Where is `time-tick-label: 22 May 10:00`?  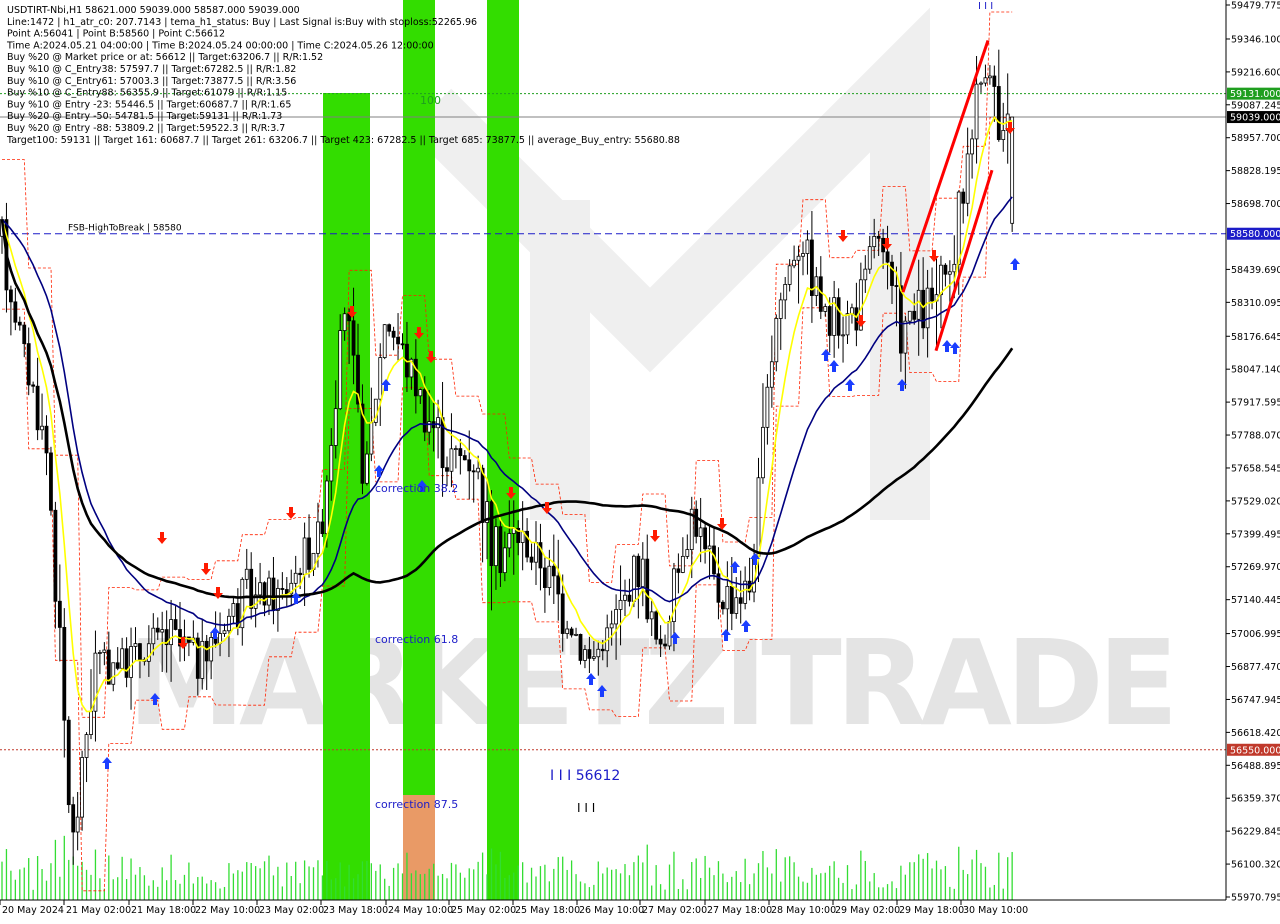
time-tick-label: 22 May 10:00 is located at coordinates (227, 910).